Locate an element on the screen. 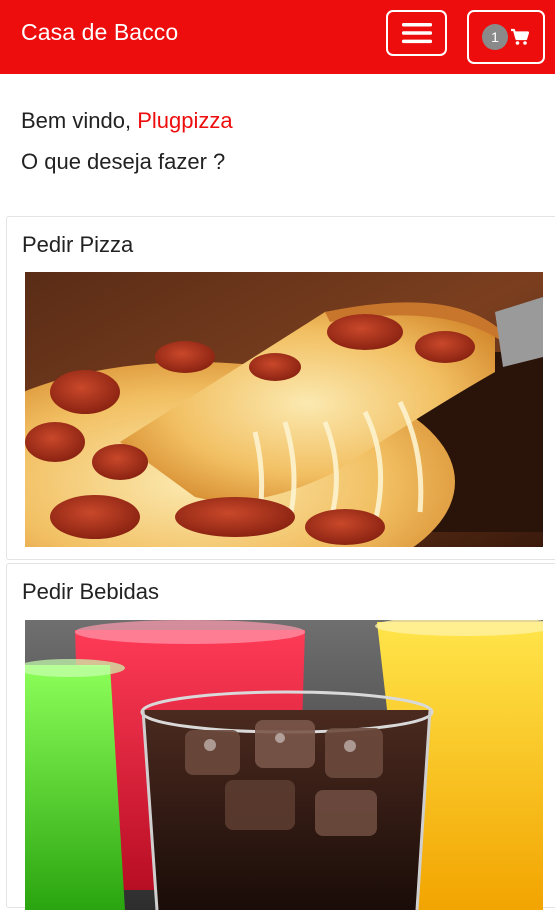  order-drinks-title: Pedir Bebidas is located at coordinates (90, 592).